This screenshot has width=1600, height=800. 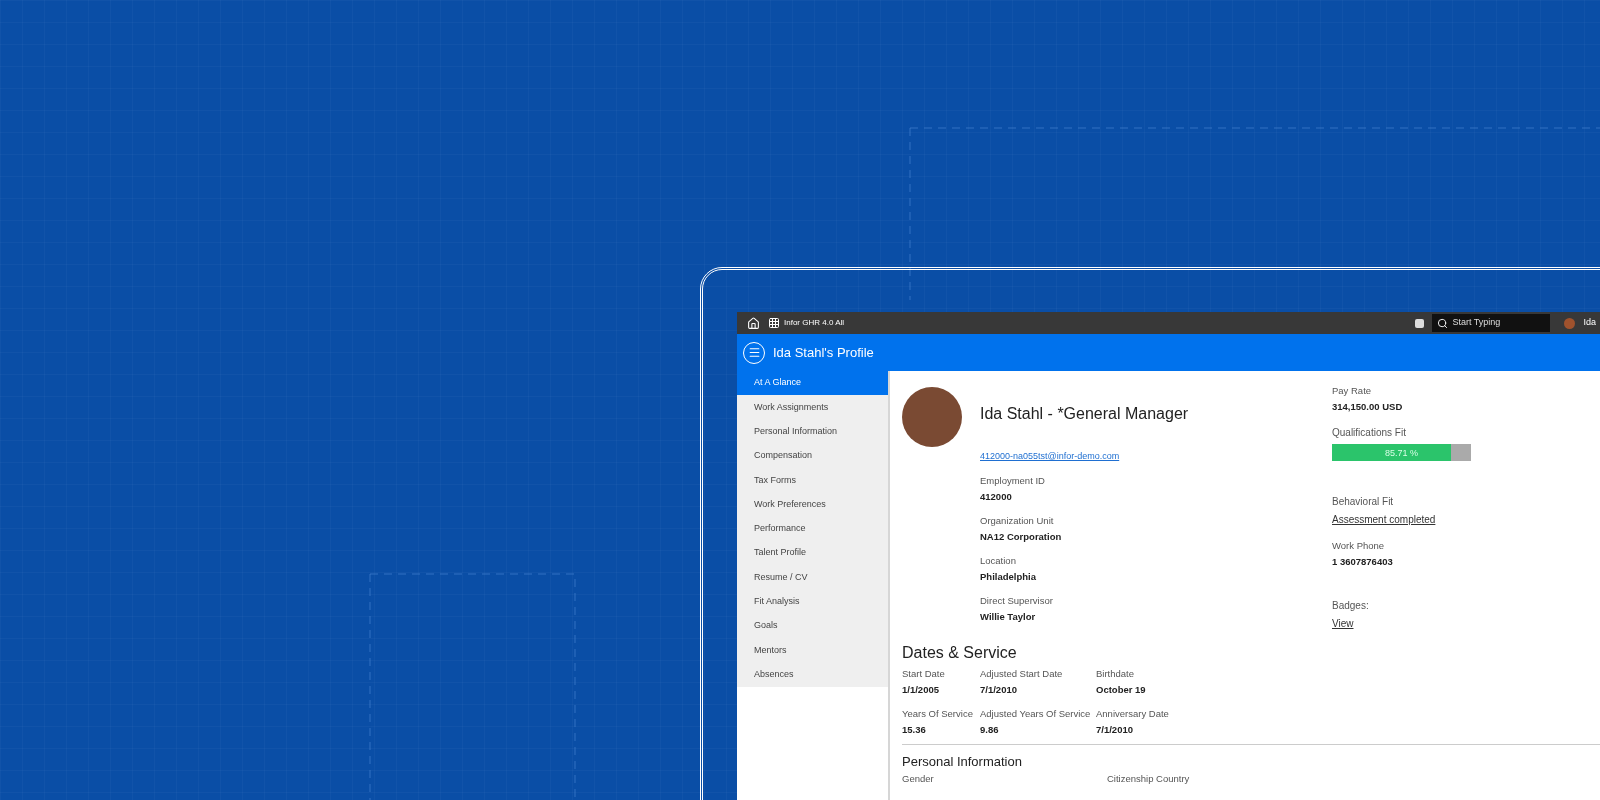 What do you see at coordinates (812, 650) in the screenshot?
I see `sidebar-item: Mentors` at bounding box center [812, 650].